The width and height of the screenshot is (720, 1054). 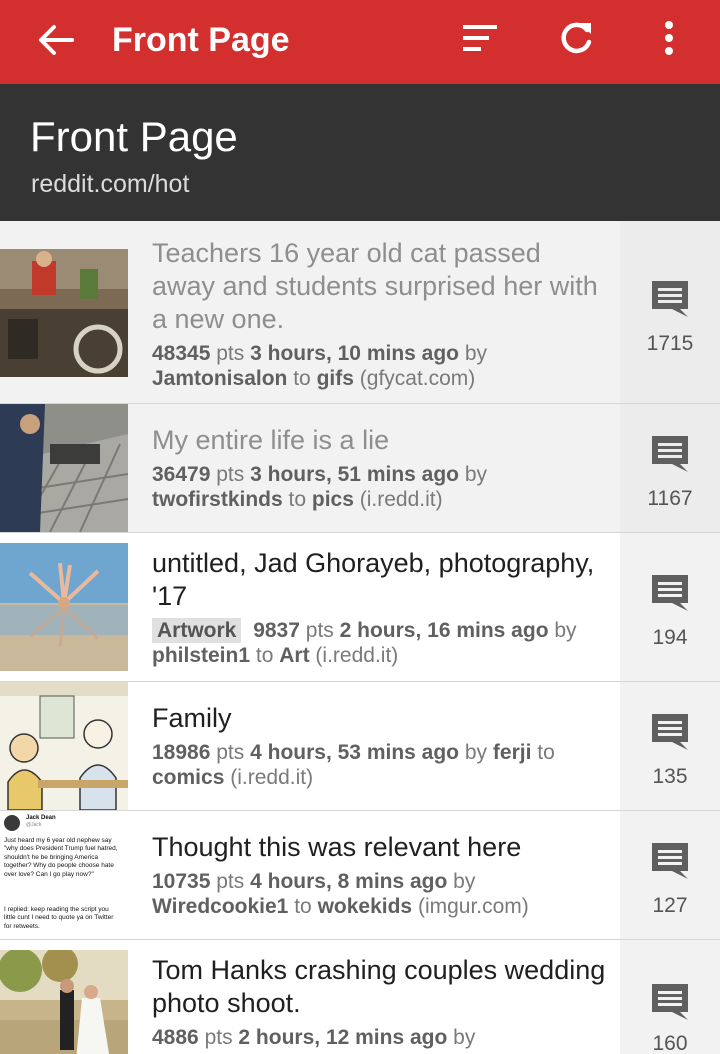 What do you see at coordinates (379, 718) in the screenshot?
I see `post-title: Family` at bounding box center [379, 718].